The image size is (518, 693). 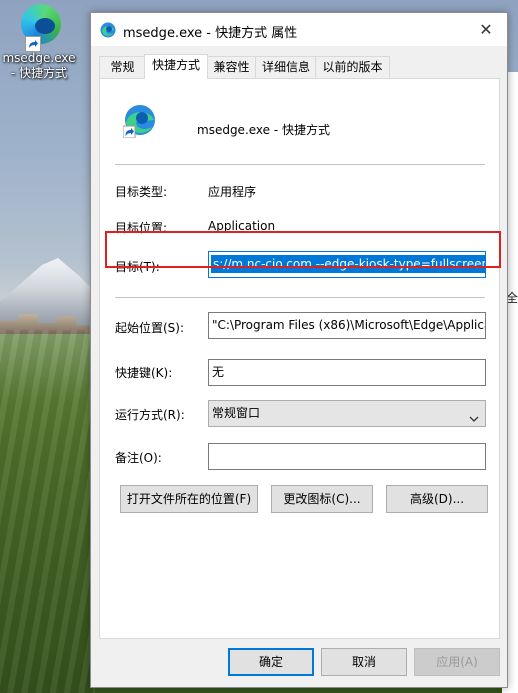 What do you see at coordinates (39, 73) in the screenshot?
I see `desktop-icon-label-line2: - 快捷方式` at bounding box center [39, 73].